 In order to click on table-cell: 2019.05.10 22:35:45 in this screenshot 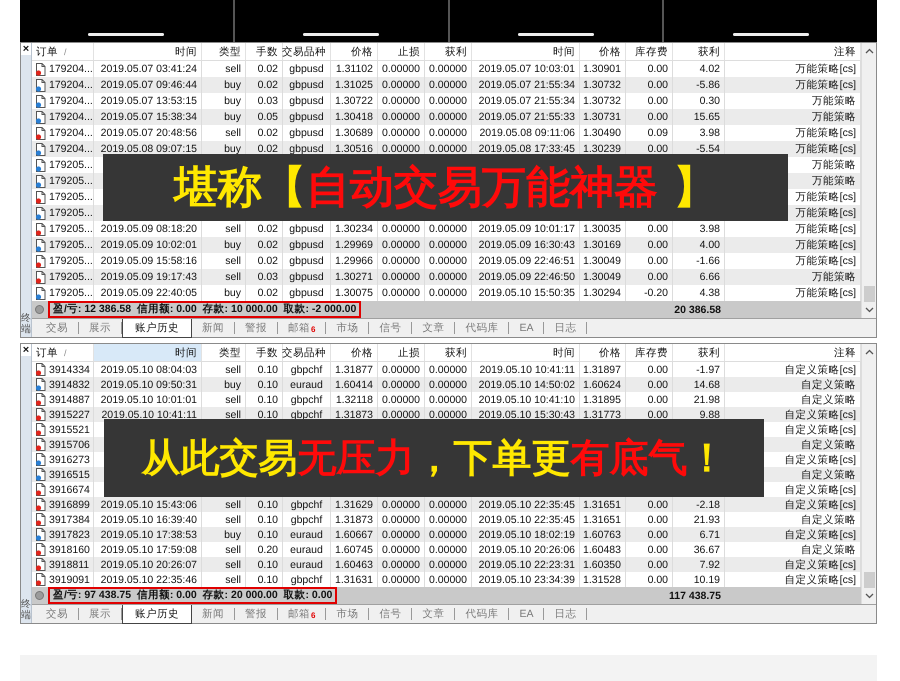, I will do `click(526, 504)`.